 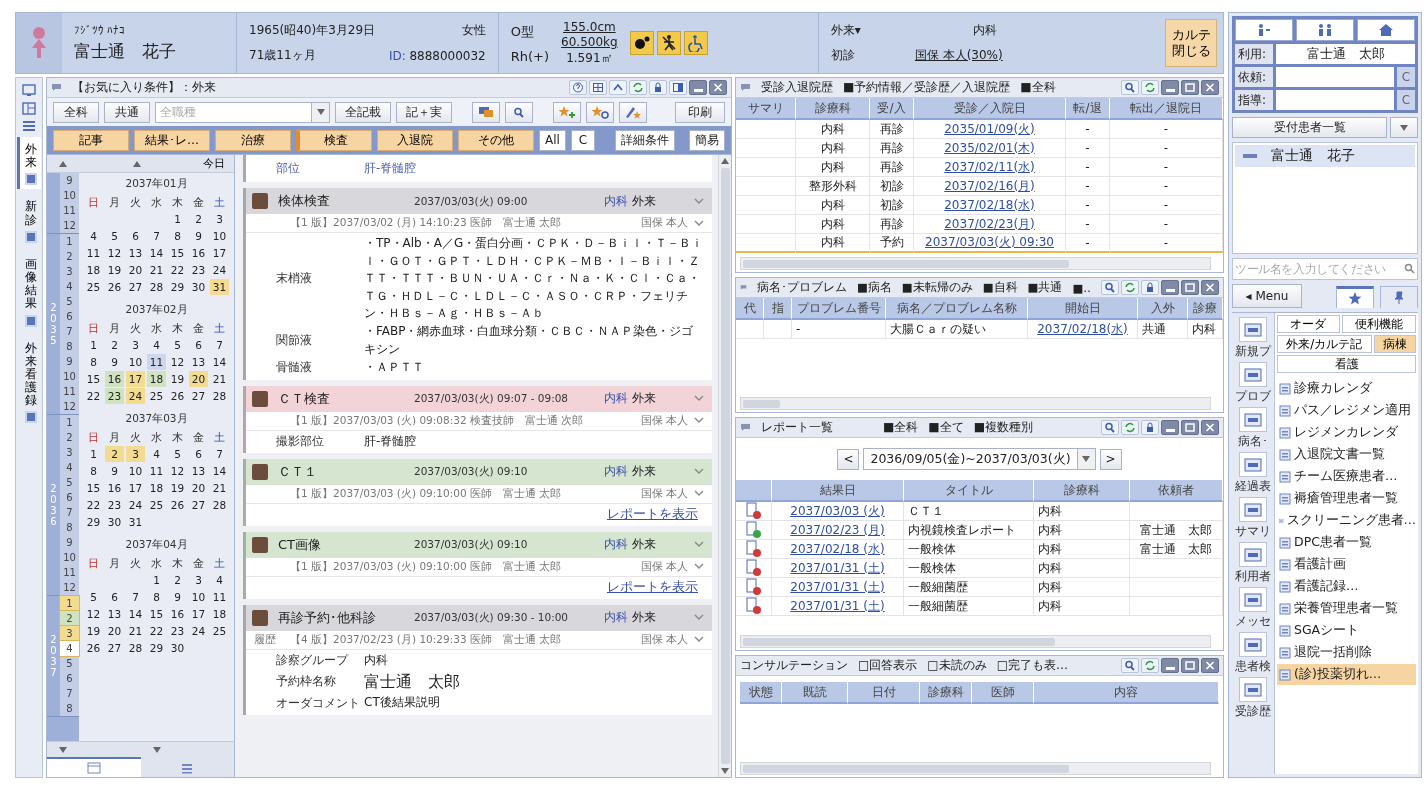 What do you see at coordinates (1346, 542) in the screenshot?
I see `tool-item: DPC患者一覧` at bounding box center [1346, 542].